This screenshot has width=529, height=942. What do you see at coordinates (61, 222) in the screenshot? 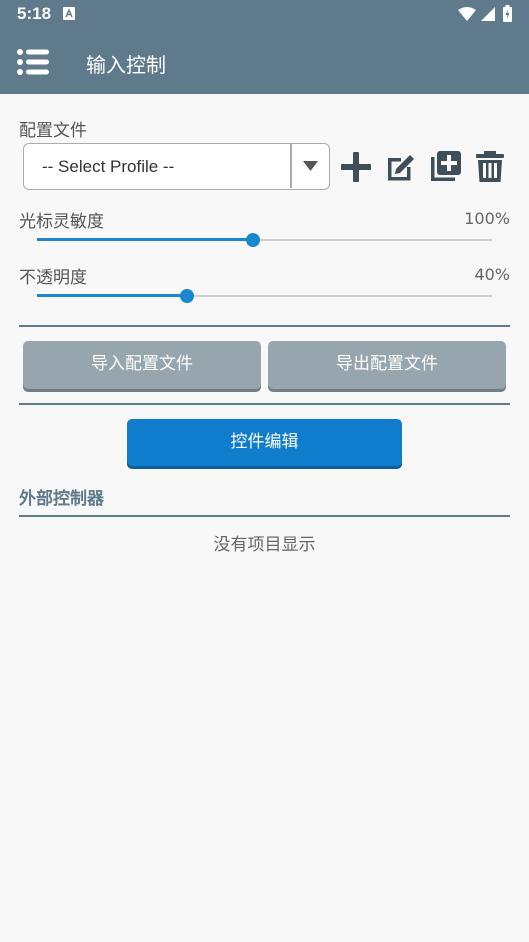
I see `cursor-sensitivity-label: 光标灵敏度` at bounding box center [61, 222].